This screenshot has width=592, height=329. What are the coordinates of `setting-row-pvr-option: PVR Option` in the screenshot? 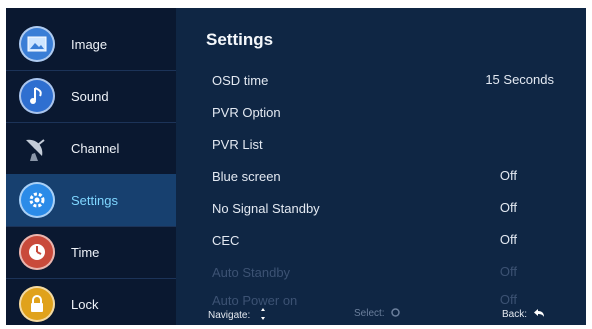 It's located at (392, 112).